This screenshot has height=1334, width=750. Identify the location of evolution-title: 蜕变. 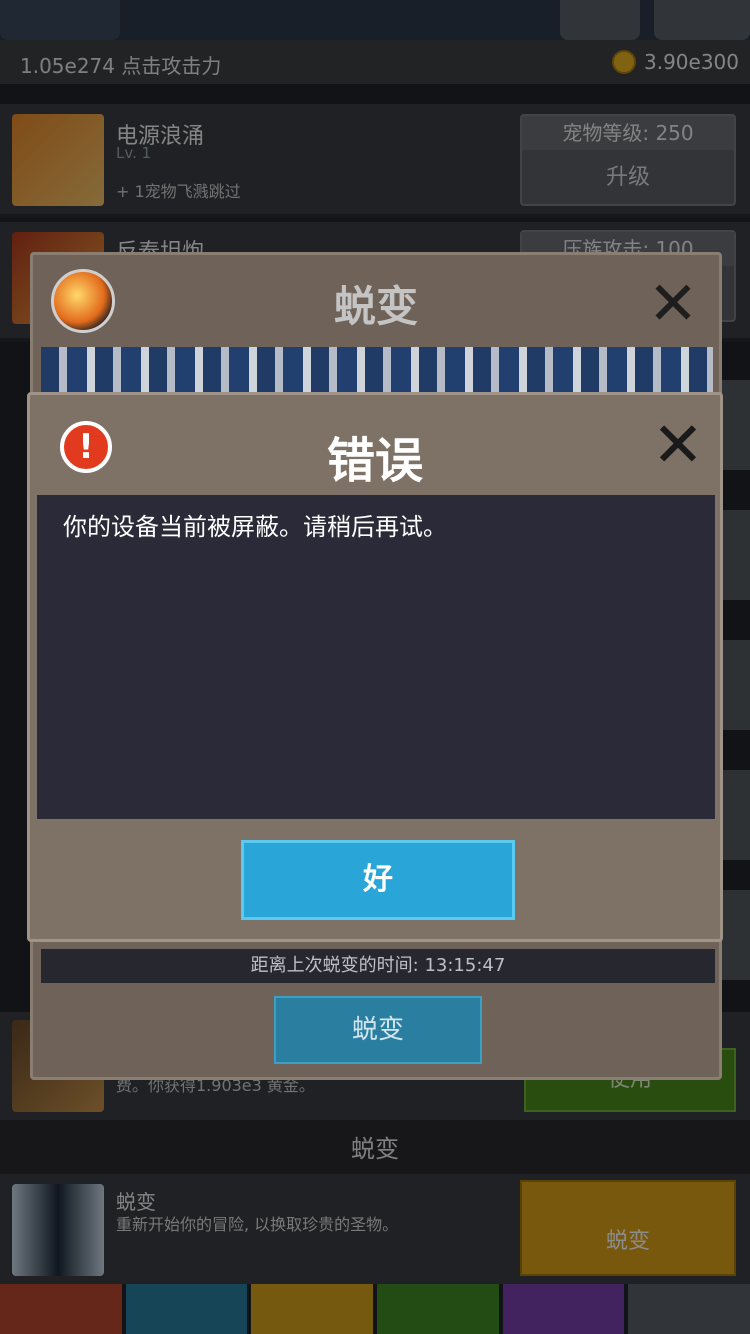
(375, 306).